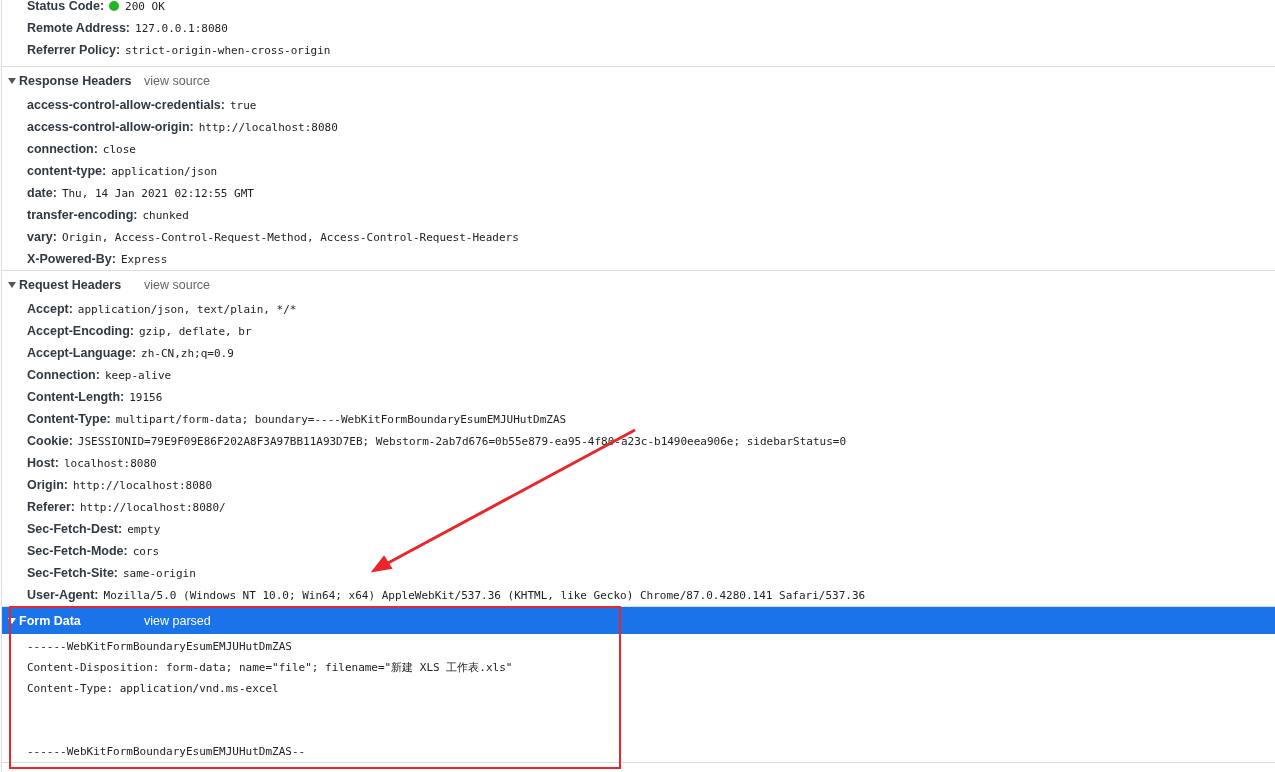  What do you see at coordinates (165, 215) in the screenshot?
I see `header-value: chunked` at bounding box center [165, 215].